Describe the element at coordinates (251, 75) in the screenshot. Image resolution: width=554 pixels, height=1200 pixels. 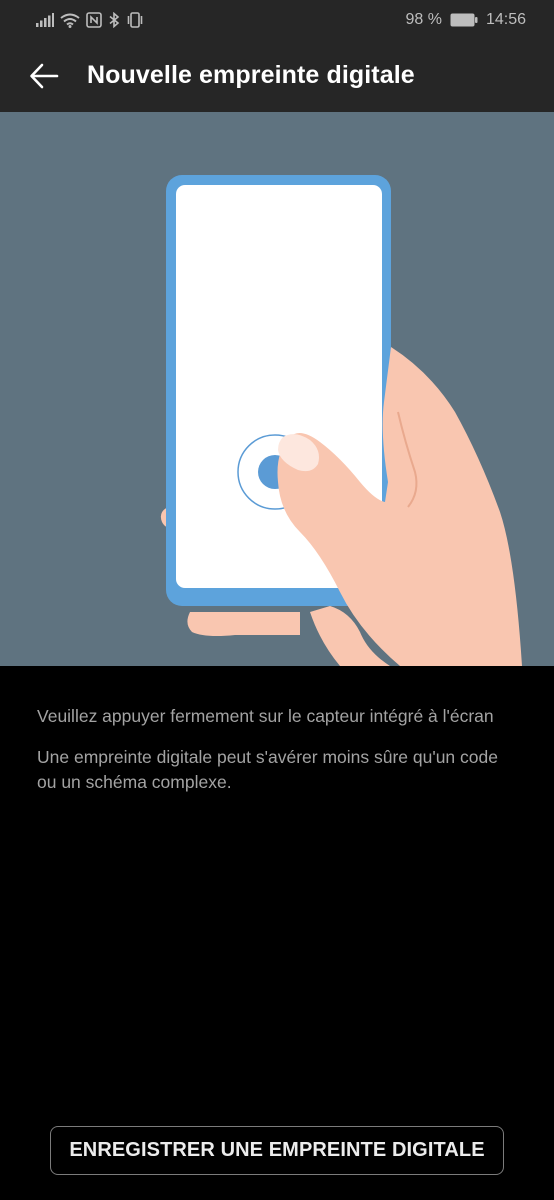
I see `page-title: Nouvelle empreinte digitale` at that location.